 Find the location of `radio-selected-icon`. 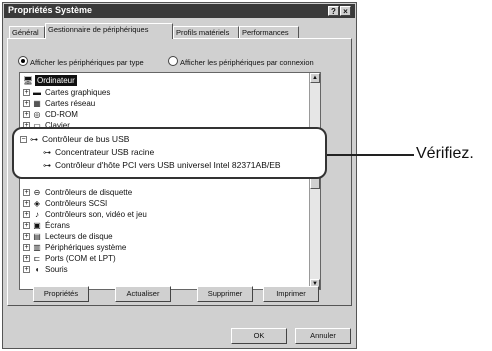

radio-selected-icon is located at coordinates (23, 61).